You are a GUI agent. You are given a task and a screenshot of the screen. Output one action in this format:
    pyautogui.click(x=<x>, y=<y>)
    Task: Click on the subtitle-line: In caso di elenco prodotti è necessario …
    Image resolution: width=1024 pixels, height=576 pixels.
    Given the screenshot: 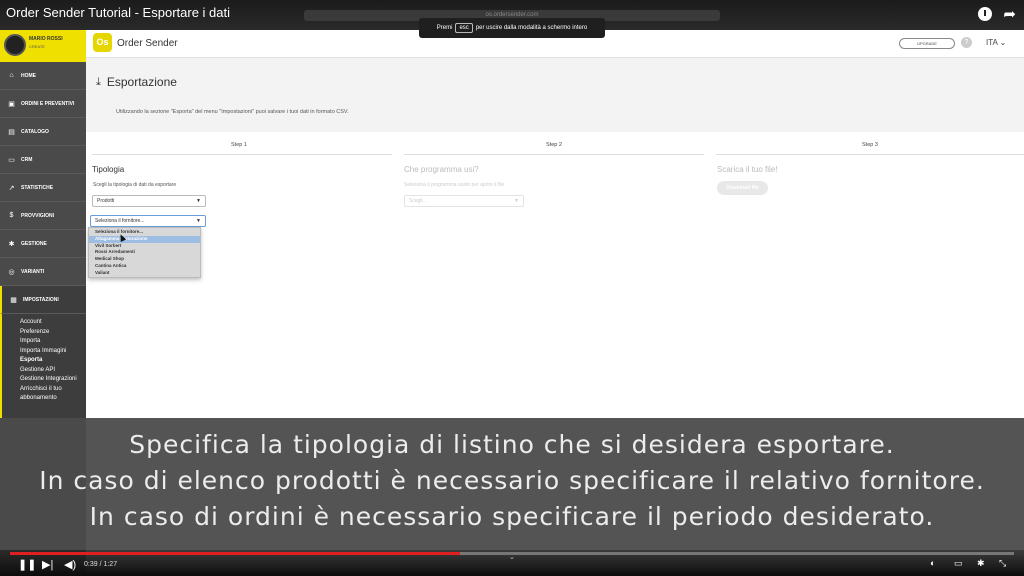 What is the action you would take?
    pyautogui.click(x=512, y=480)
    